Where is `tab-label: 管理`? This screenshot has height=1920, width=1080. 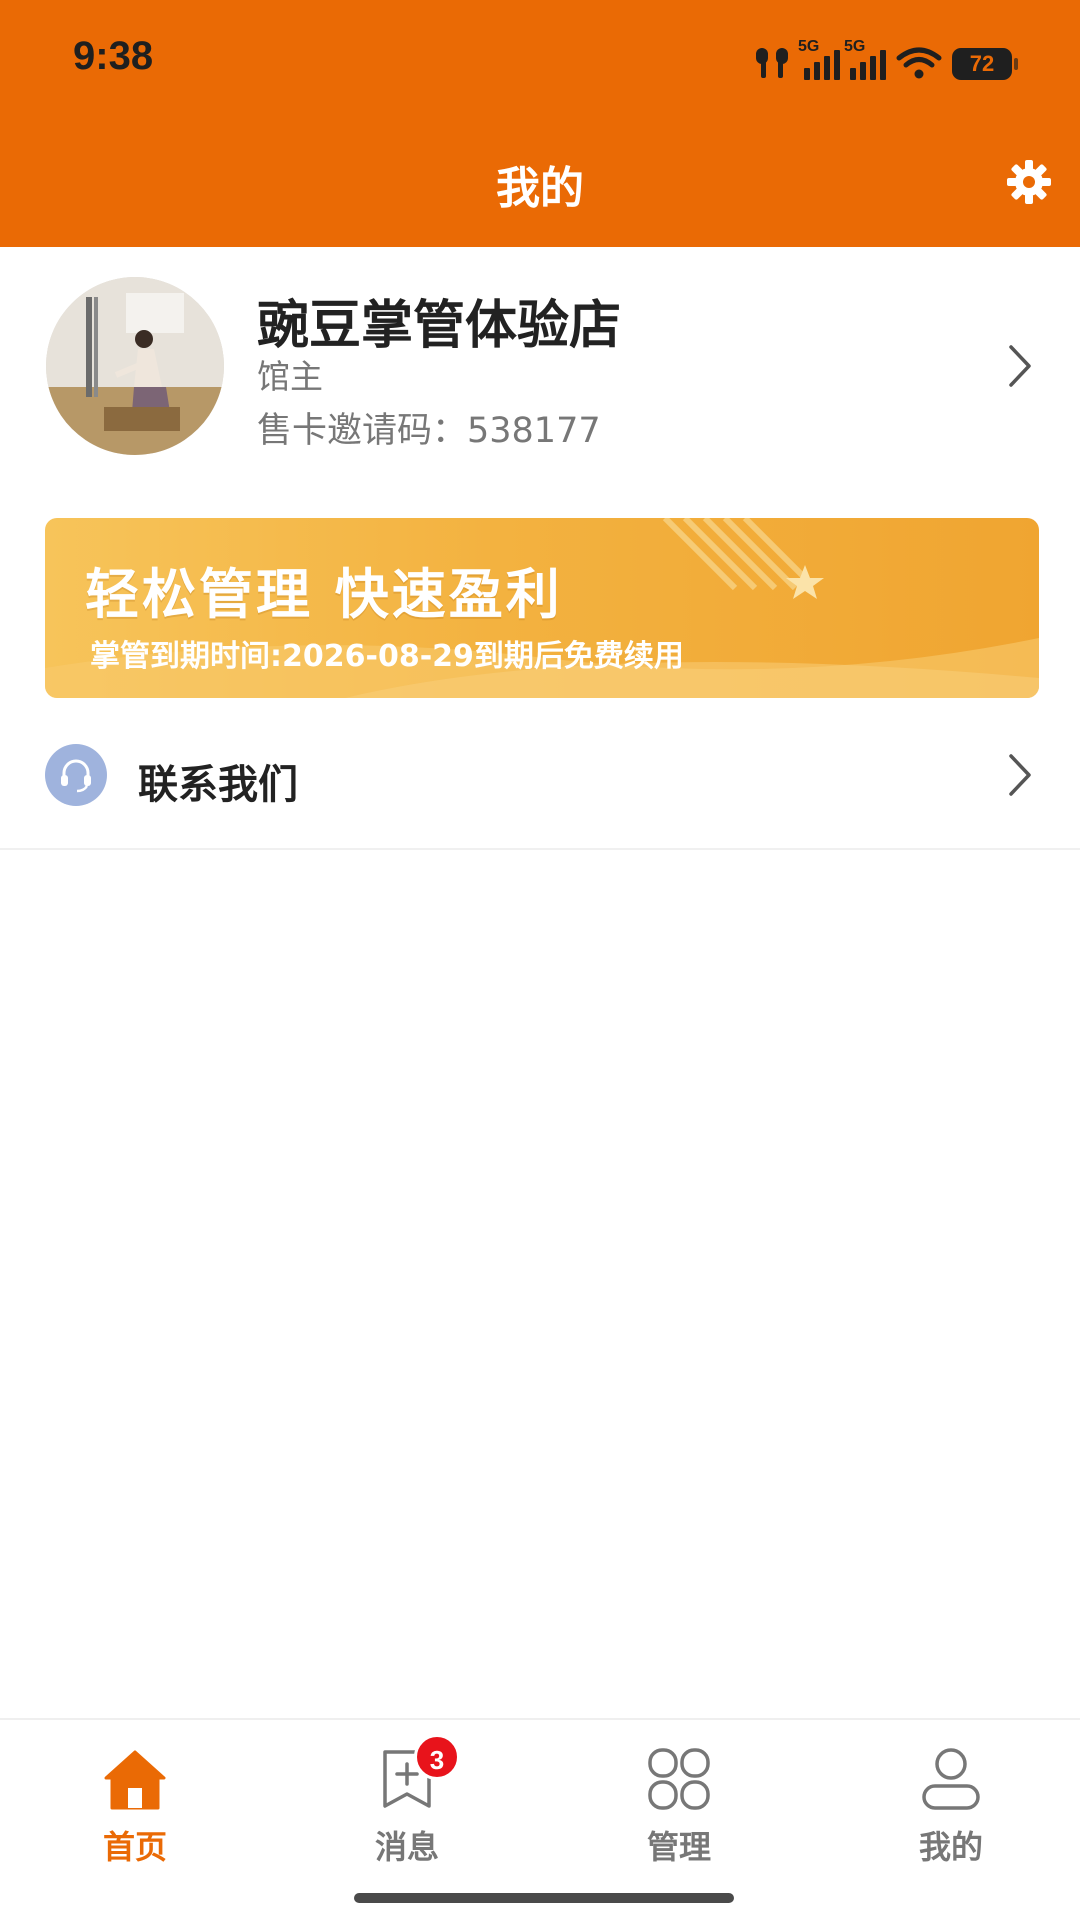 tab-label: 管理 is located at coordinates (678, 1847).